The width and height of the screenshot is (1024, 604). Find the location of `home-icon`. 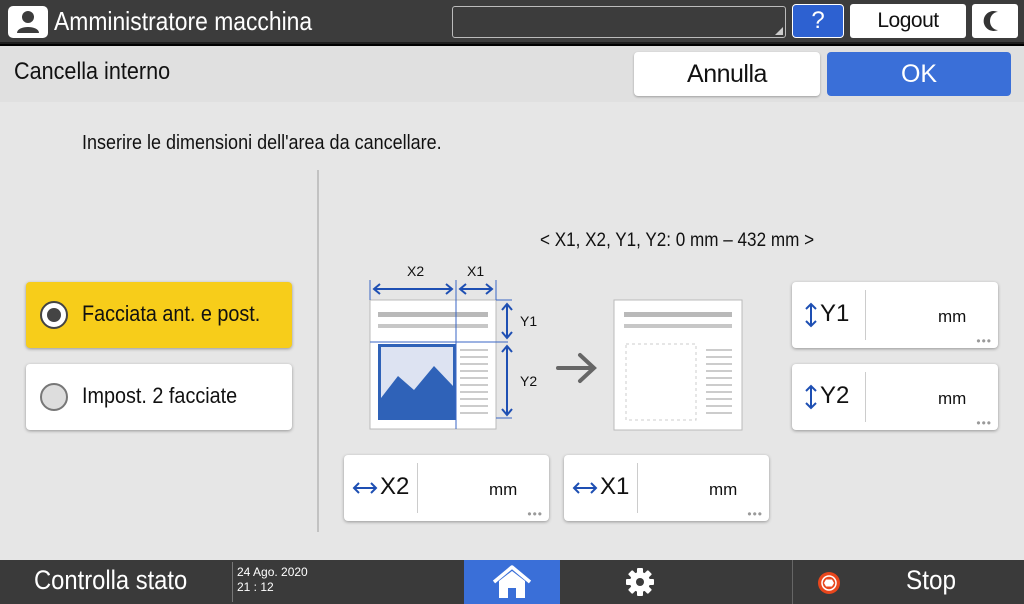

home-icon is located at coordinates (512, 581).